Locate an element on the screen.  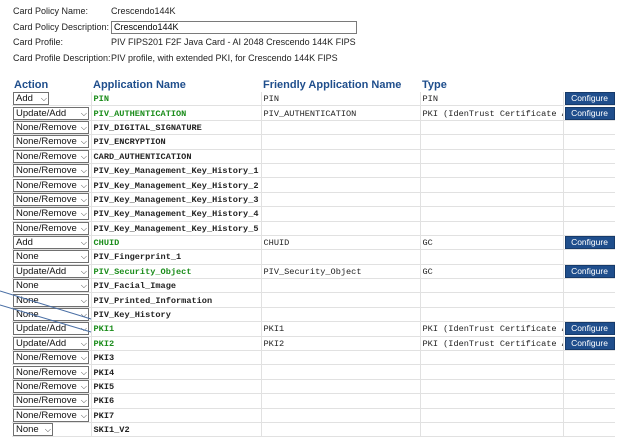
table-row: None/Remove ⌵ PKI6 is located at coordinates (313, 401).